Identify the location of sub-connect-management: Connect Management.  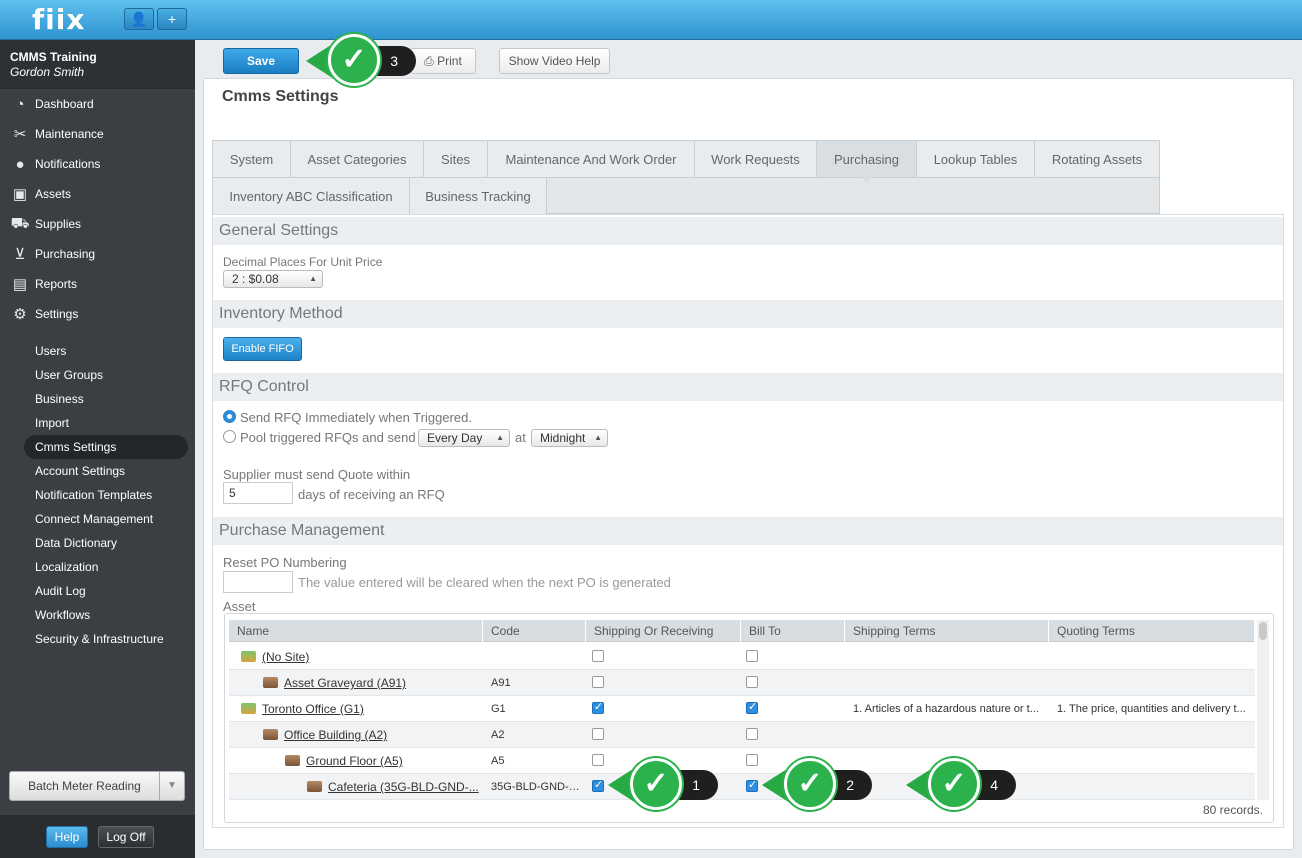
(97, 519).